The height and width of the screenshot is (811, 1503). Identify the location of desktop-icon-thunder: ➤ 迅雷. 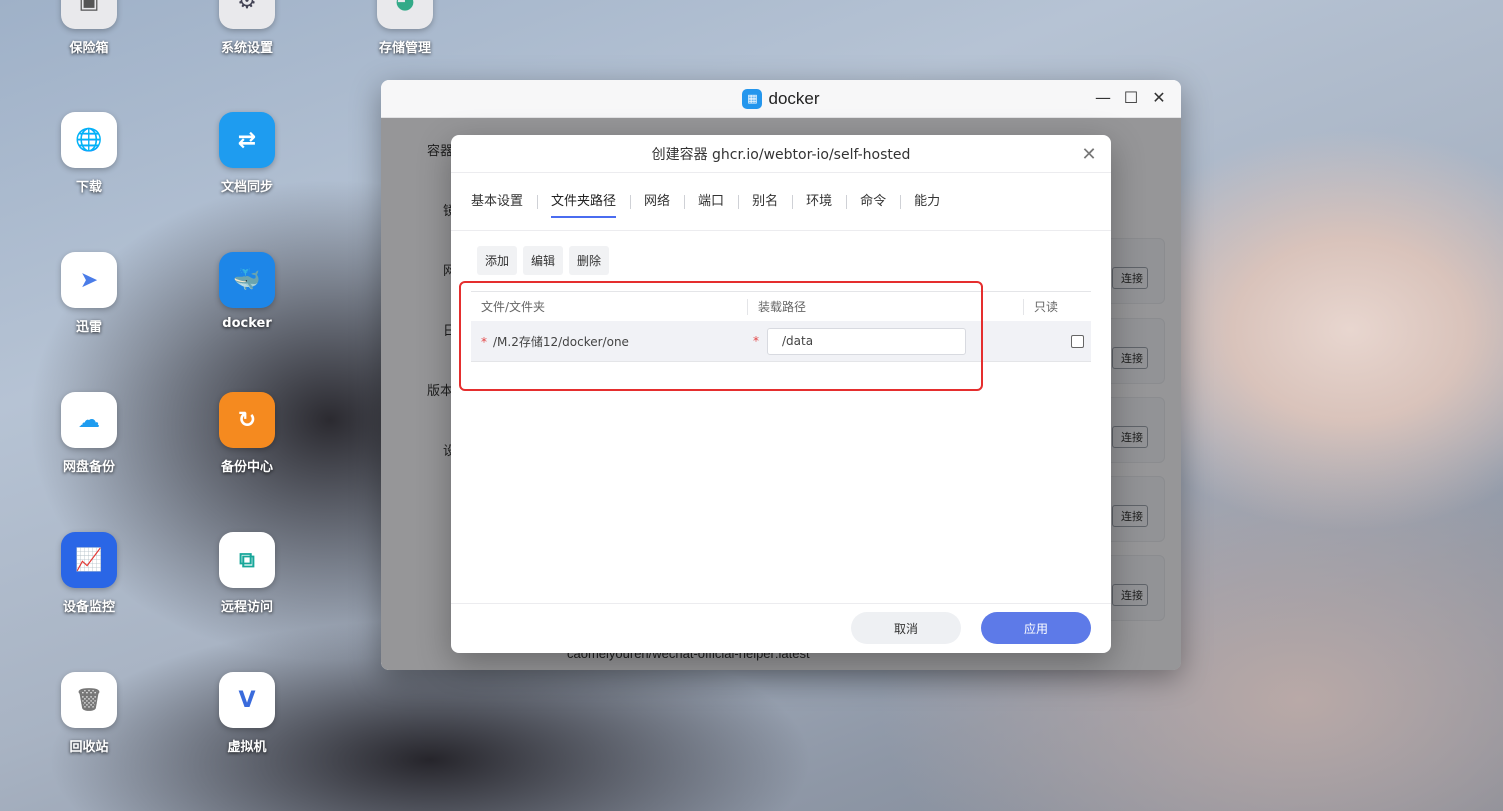
(89, 293).